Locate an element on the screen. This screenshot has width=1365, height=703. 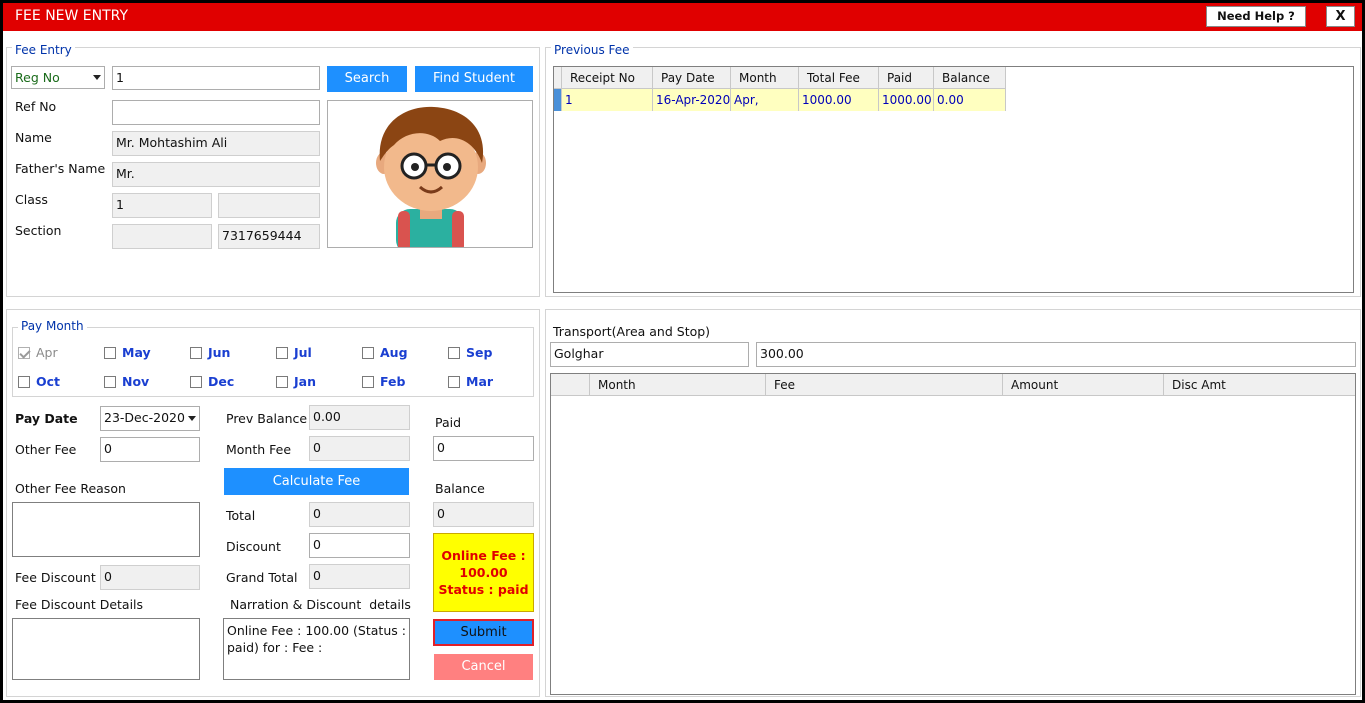
month-checkbox-oct: Oct is located at coordinates (39, 381).